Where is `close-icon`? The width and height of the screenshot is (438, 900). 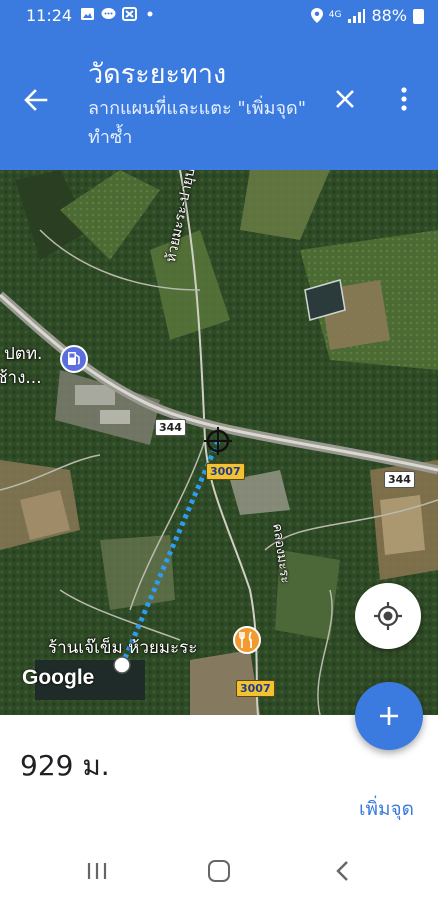
close-icon is located at coordinates (345, 99).